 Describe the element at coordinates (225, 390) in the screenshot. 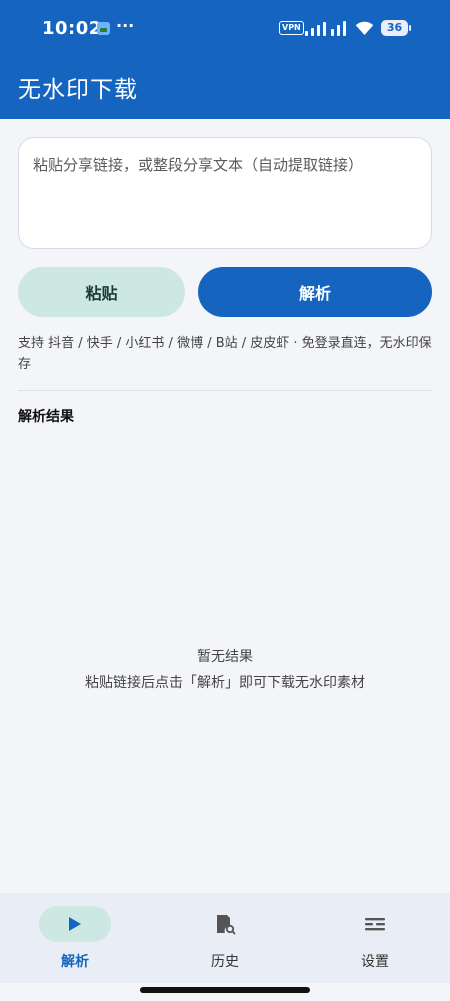

I see `divider` at that location.